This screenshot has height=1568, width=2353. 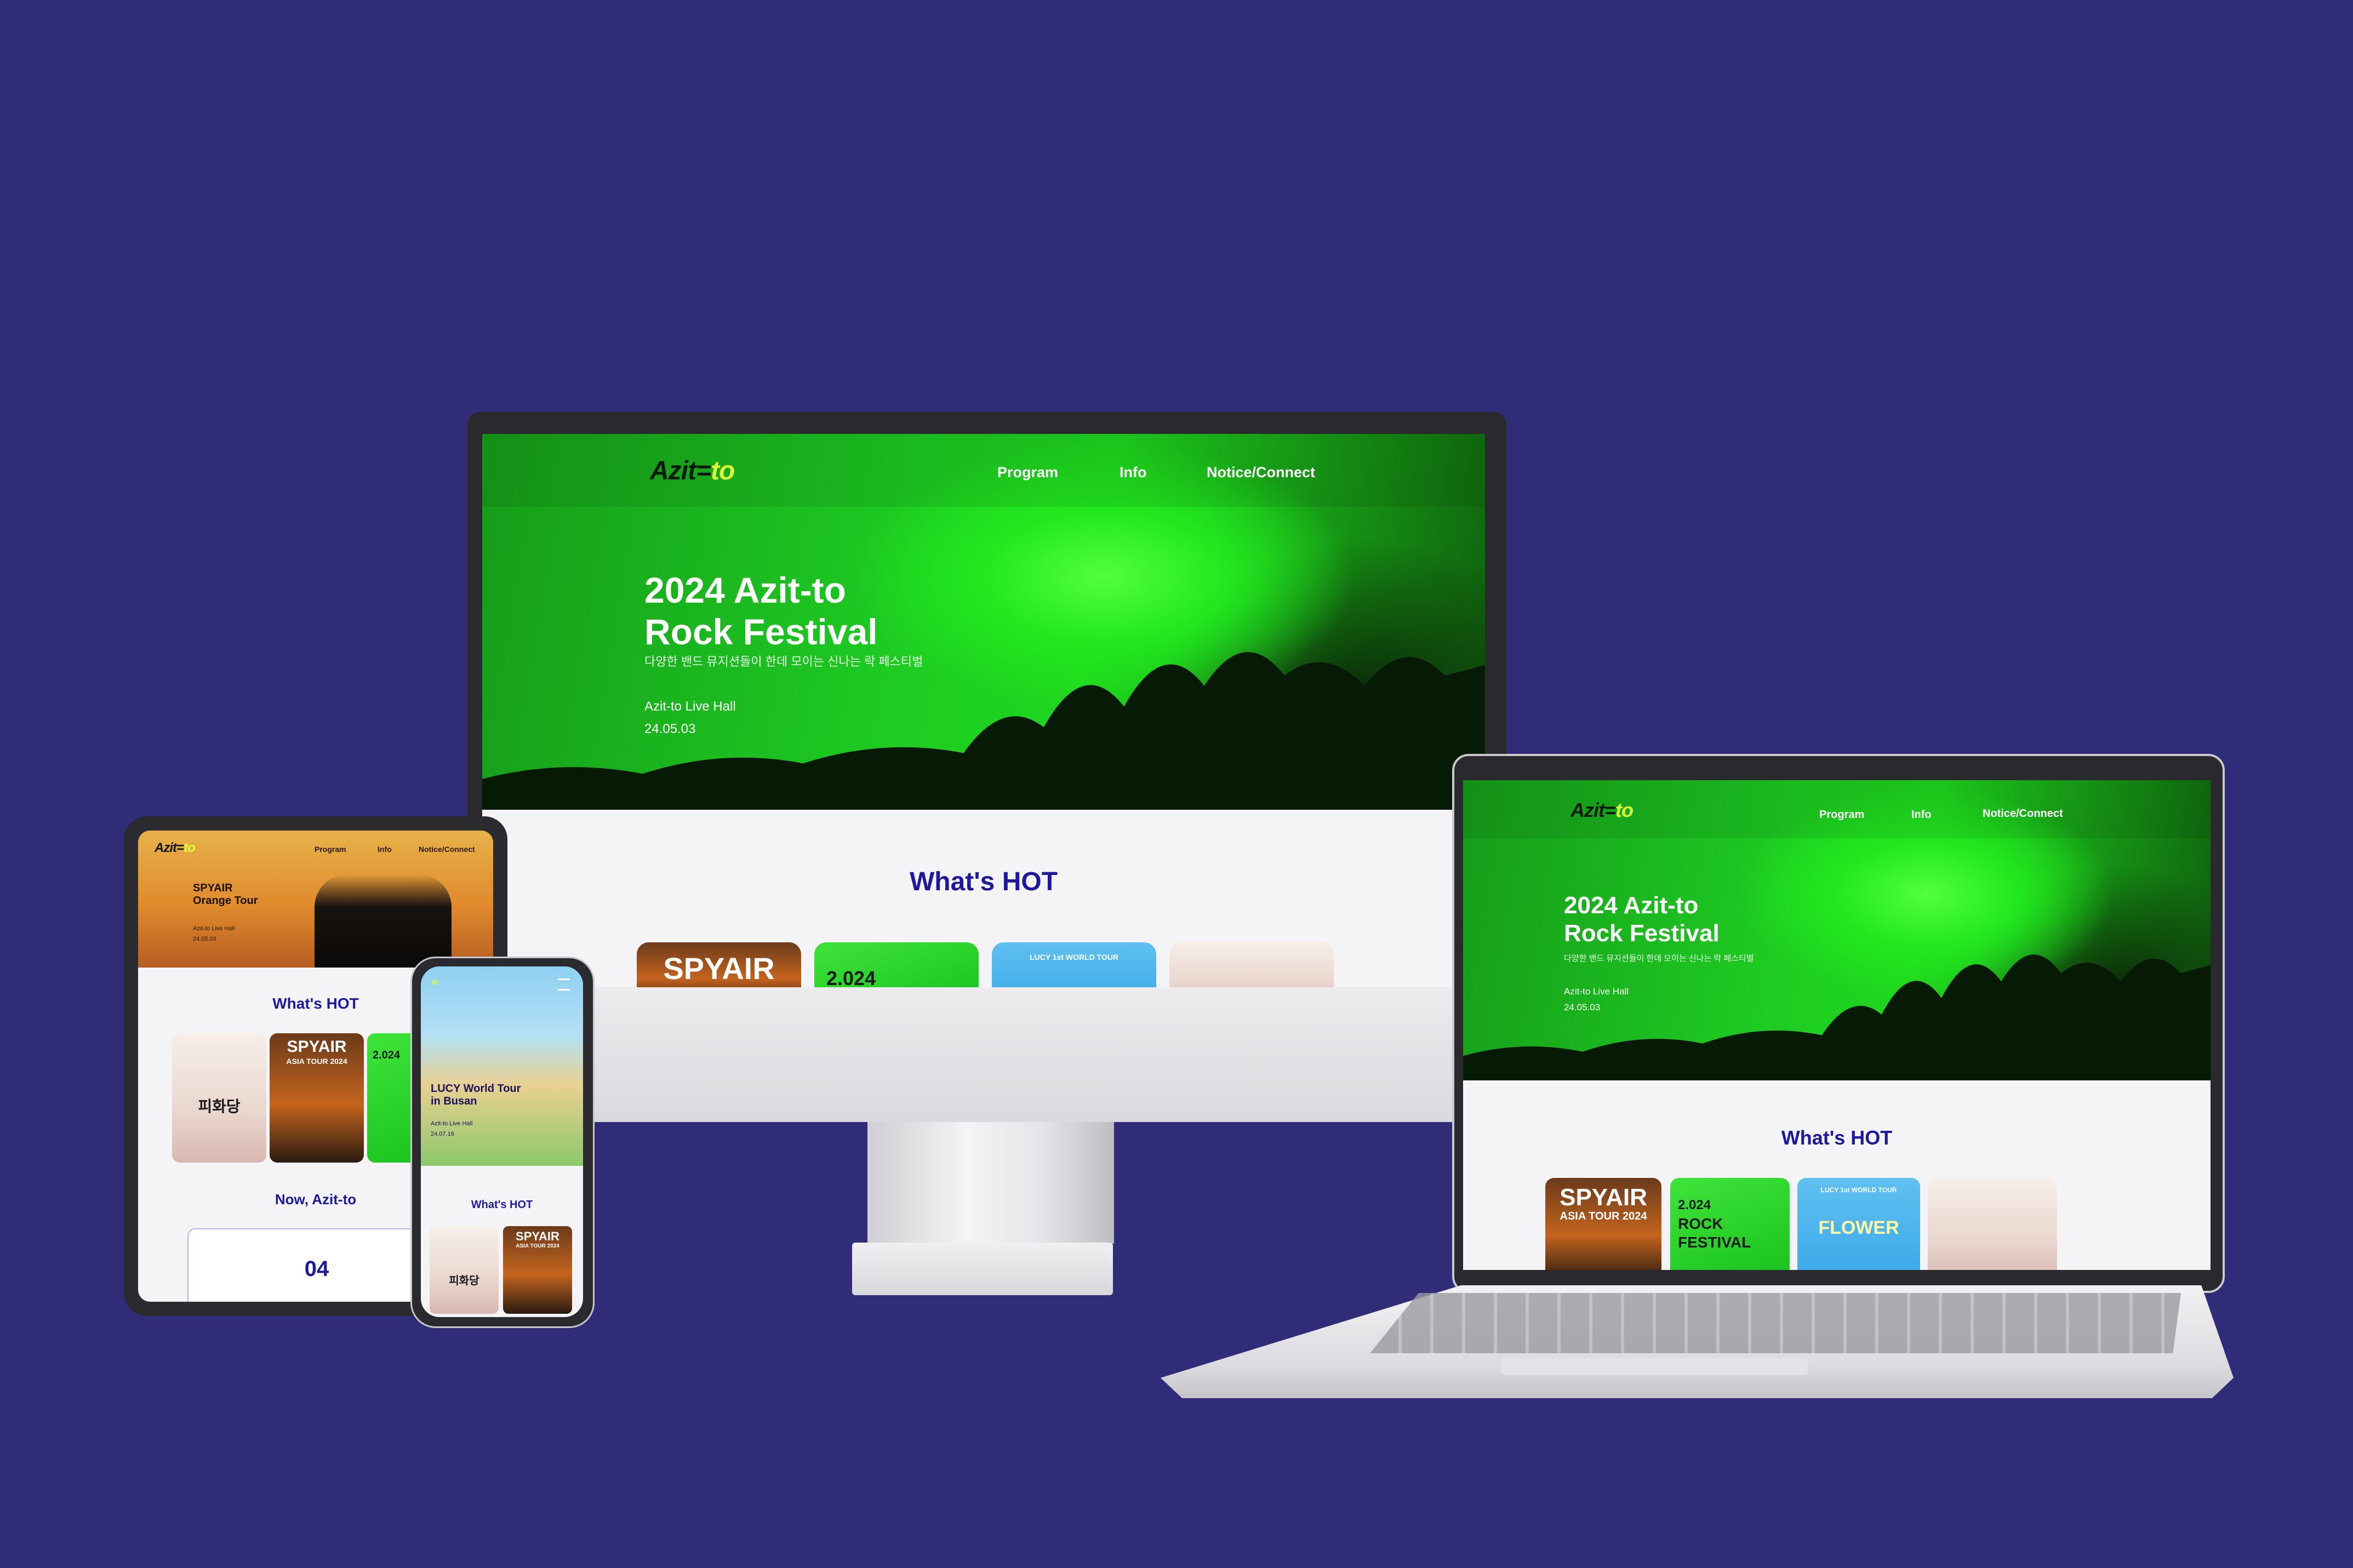 I want to click on laptop-whats-hot-heading: What's HOT, so click(x=1837, y=1137).